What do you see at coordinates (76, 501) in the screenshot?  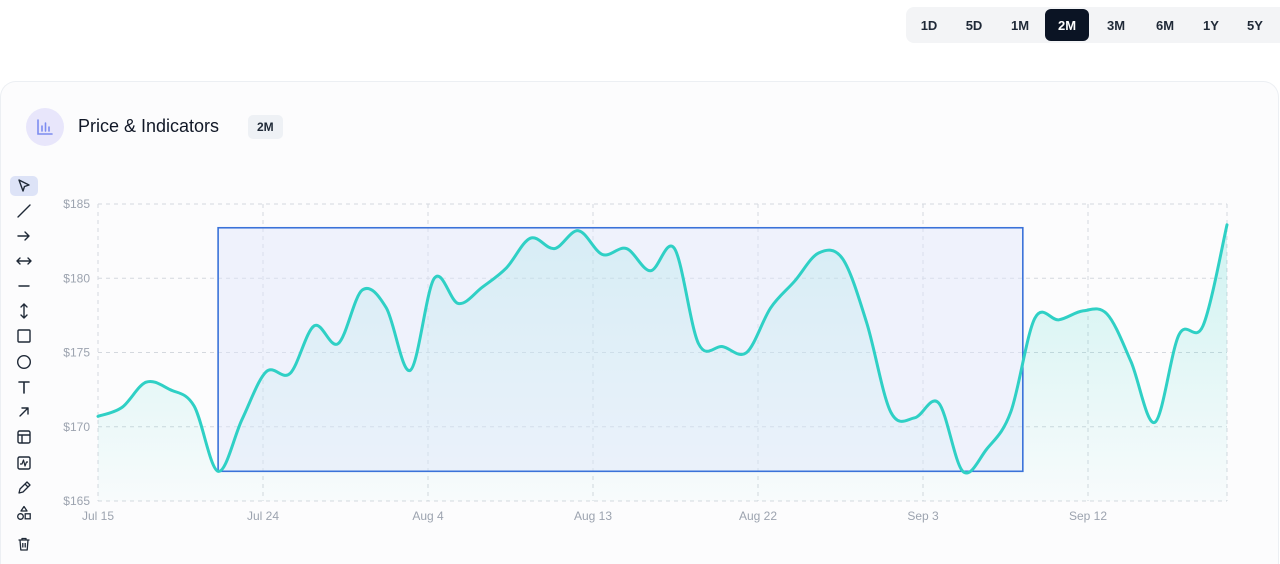 I see `y-tick-label: $165` at bounding box center [76, 501].